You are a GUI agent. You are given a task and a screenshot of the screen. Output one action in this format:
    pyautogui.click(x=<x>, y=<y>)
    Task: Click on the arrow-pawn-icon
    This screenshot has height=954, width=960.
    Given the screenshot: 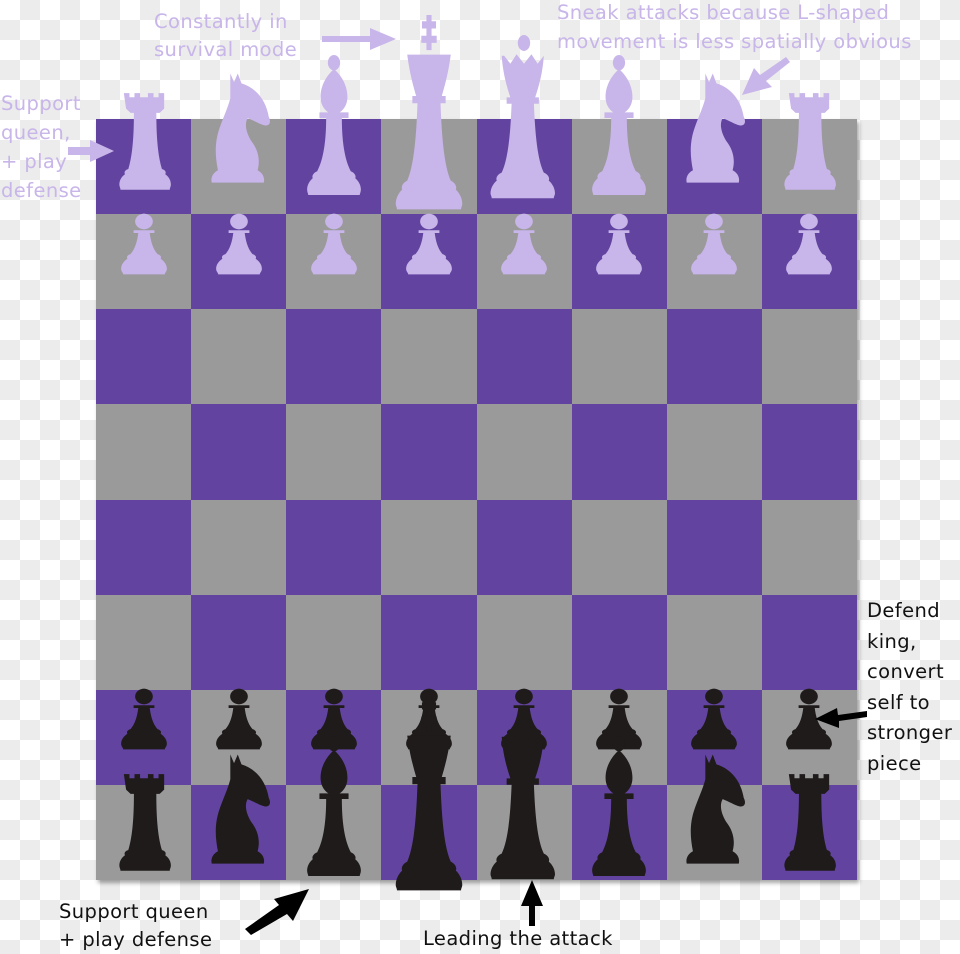 What is the action you would take?
    pyautogui.click(x=841, y=717)
    